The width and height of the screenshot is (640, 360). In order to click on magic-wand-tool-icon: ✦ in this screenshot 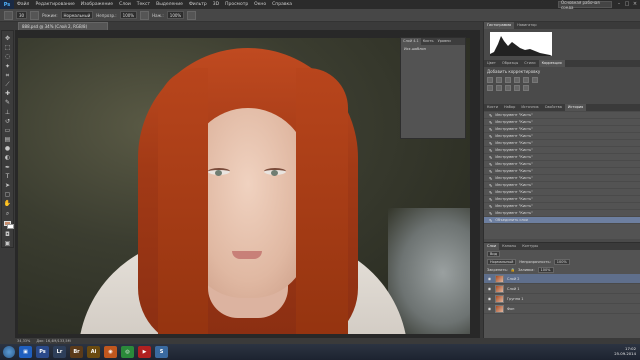, I will do `click(8, 66)`.